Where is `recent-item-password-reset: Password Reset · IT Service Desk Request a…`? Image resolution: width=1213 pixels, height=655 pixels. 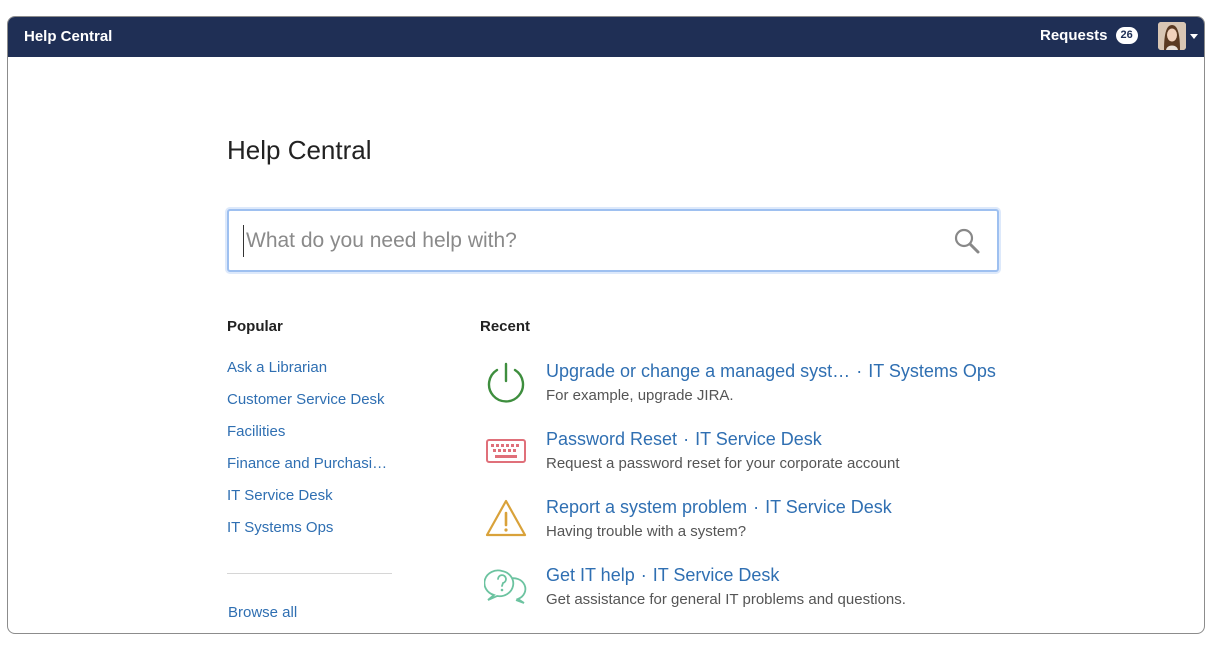 recent-item-password-reset: Password Reset · IT Service Desk Request a… is located at coordinates (740, 459).